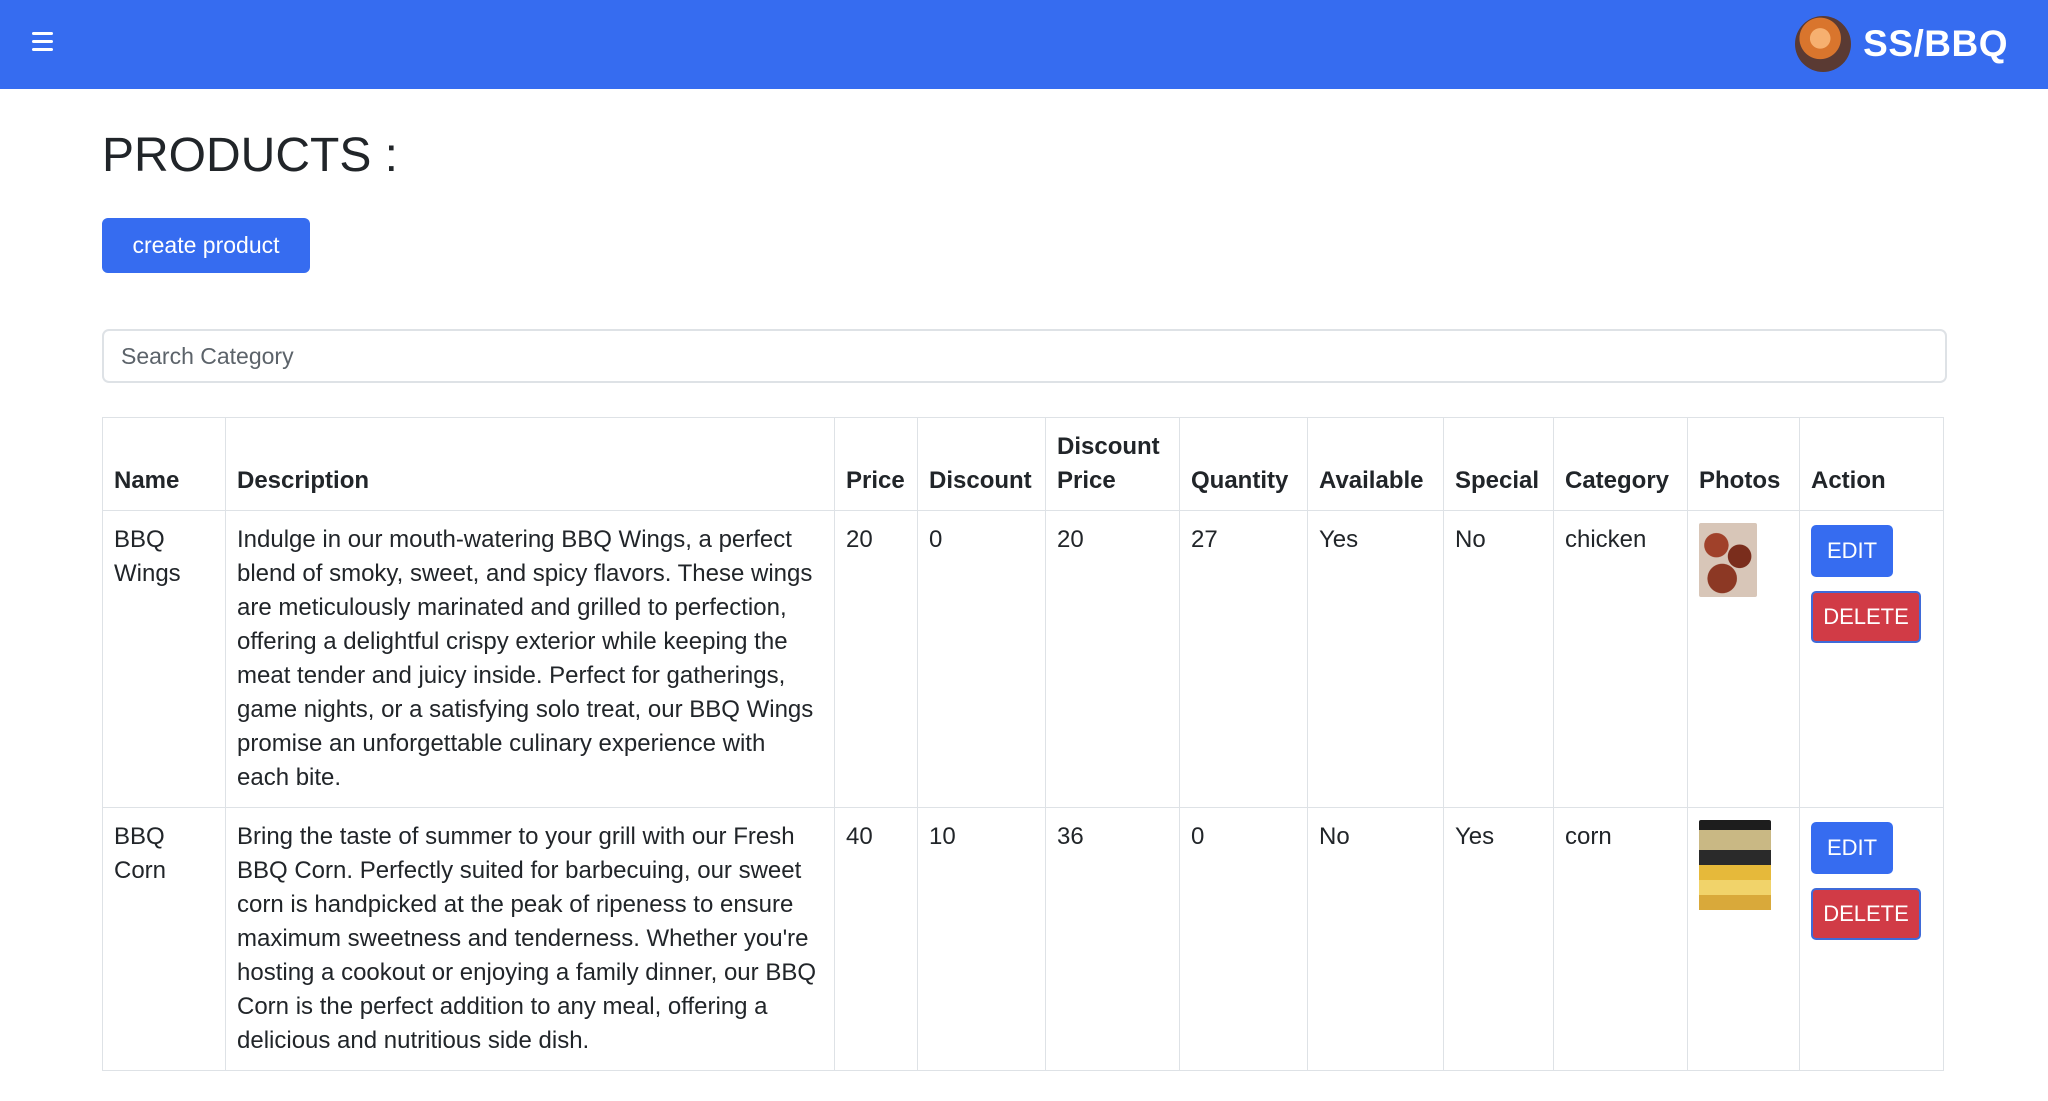 The height and width of the screenshot is (1101, 2048). Describe the element at coordinates (1024, 356) in the screenshot. I see `search-category-input` at that location.